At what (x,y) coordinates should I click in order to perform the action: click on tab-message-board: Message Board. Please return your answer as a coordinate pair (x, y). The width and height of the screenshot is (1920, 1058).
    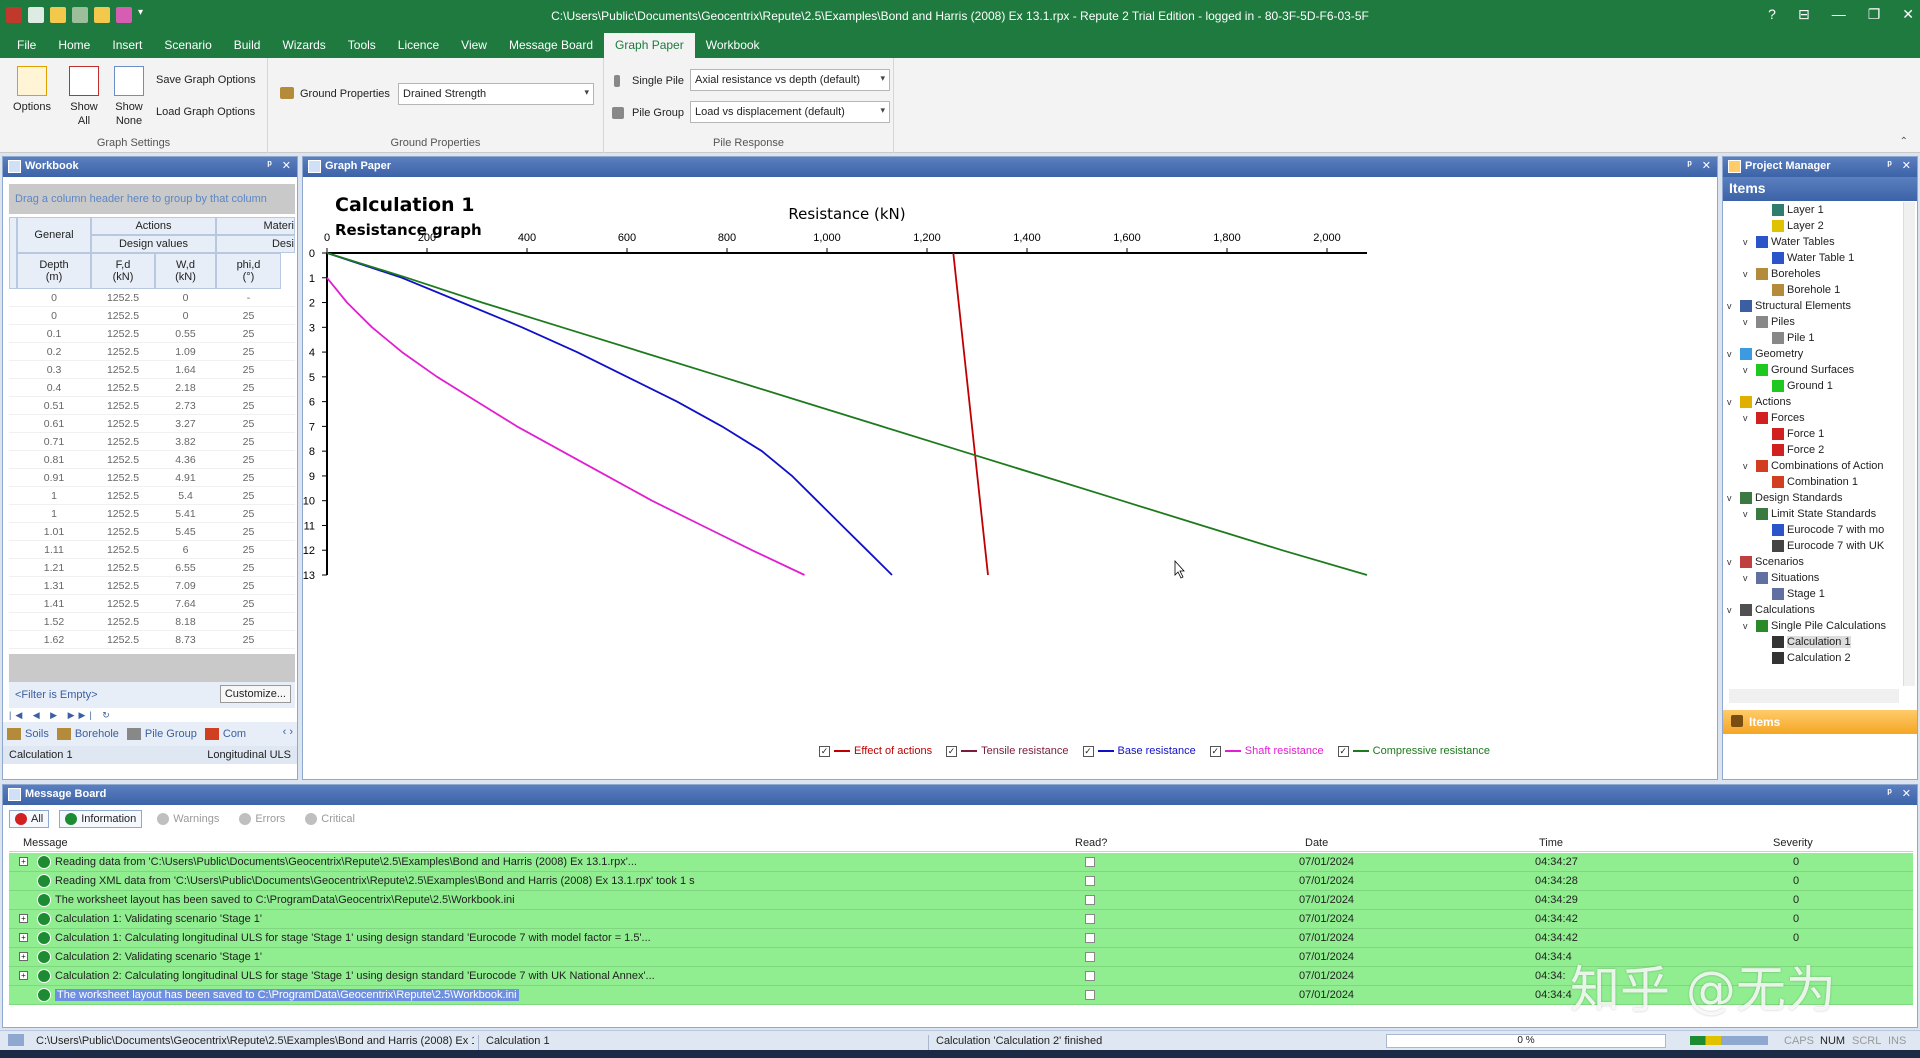
    Looking at the image, I should click on (551, 45).